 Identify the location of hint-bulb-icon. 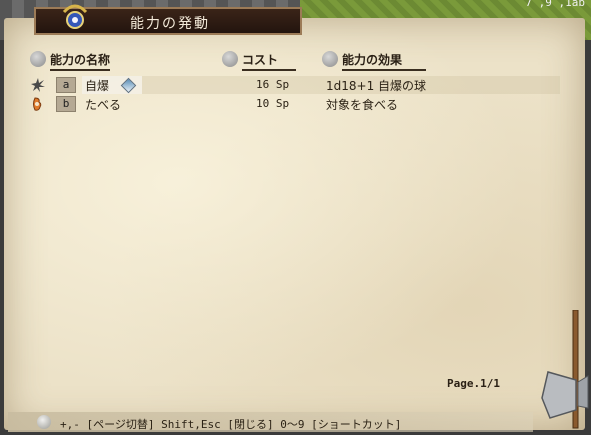
(44, 422).